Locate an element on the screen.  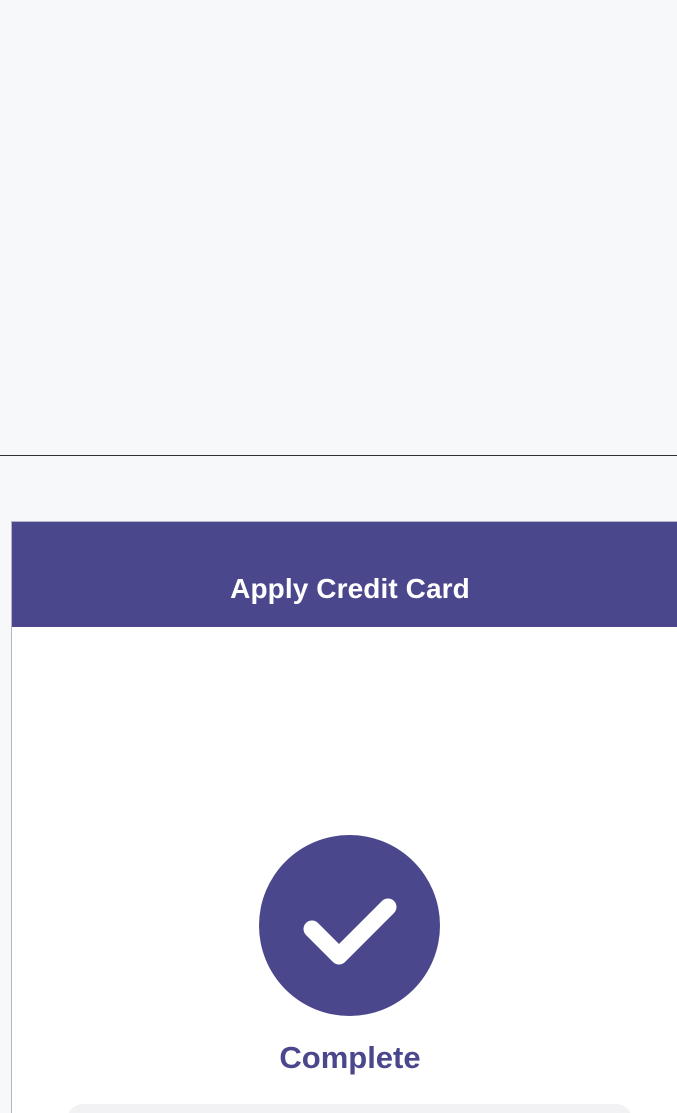
summary-card is located at coordinates (349, 1108).